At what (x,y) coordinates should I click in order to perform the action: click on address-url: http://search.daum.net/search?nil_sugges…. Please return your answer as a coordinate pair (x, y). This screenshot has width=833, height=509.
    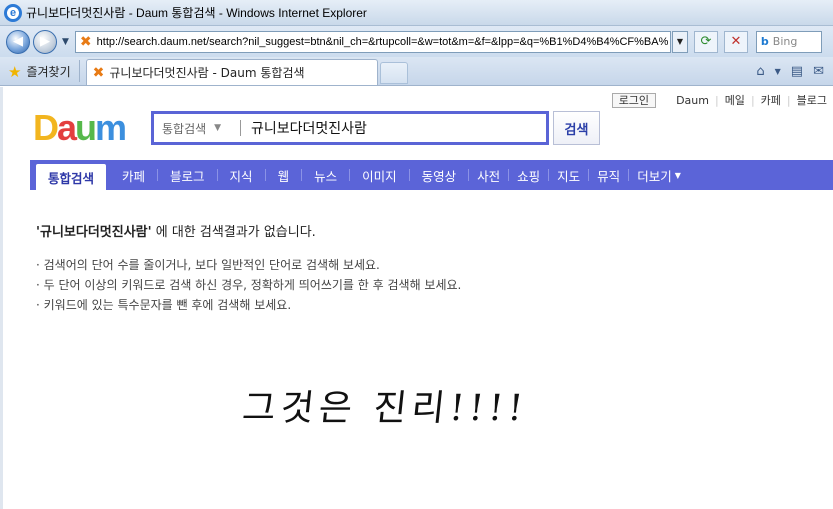
    Looking at the image, I should click on (383, 42).